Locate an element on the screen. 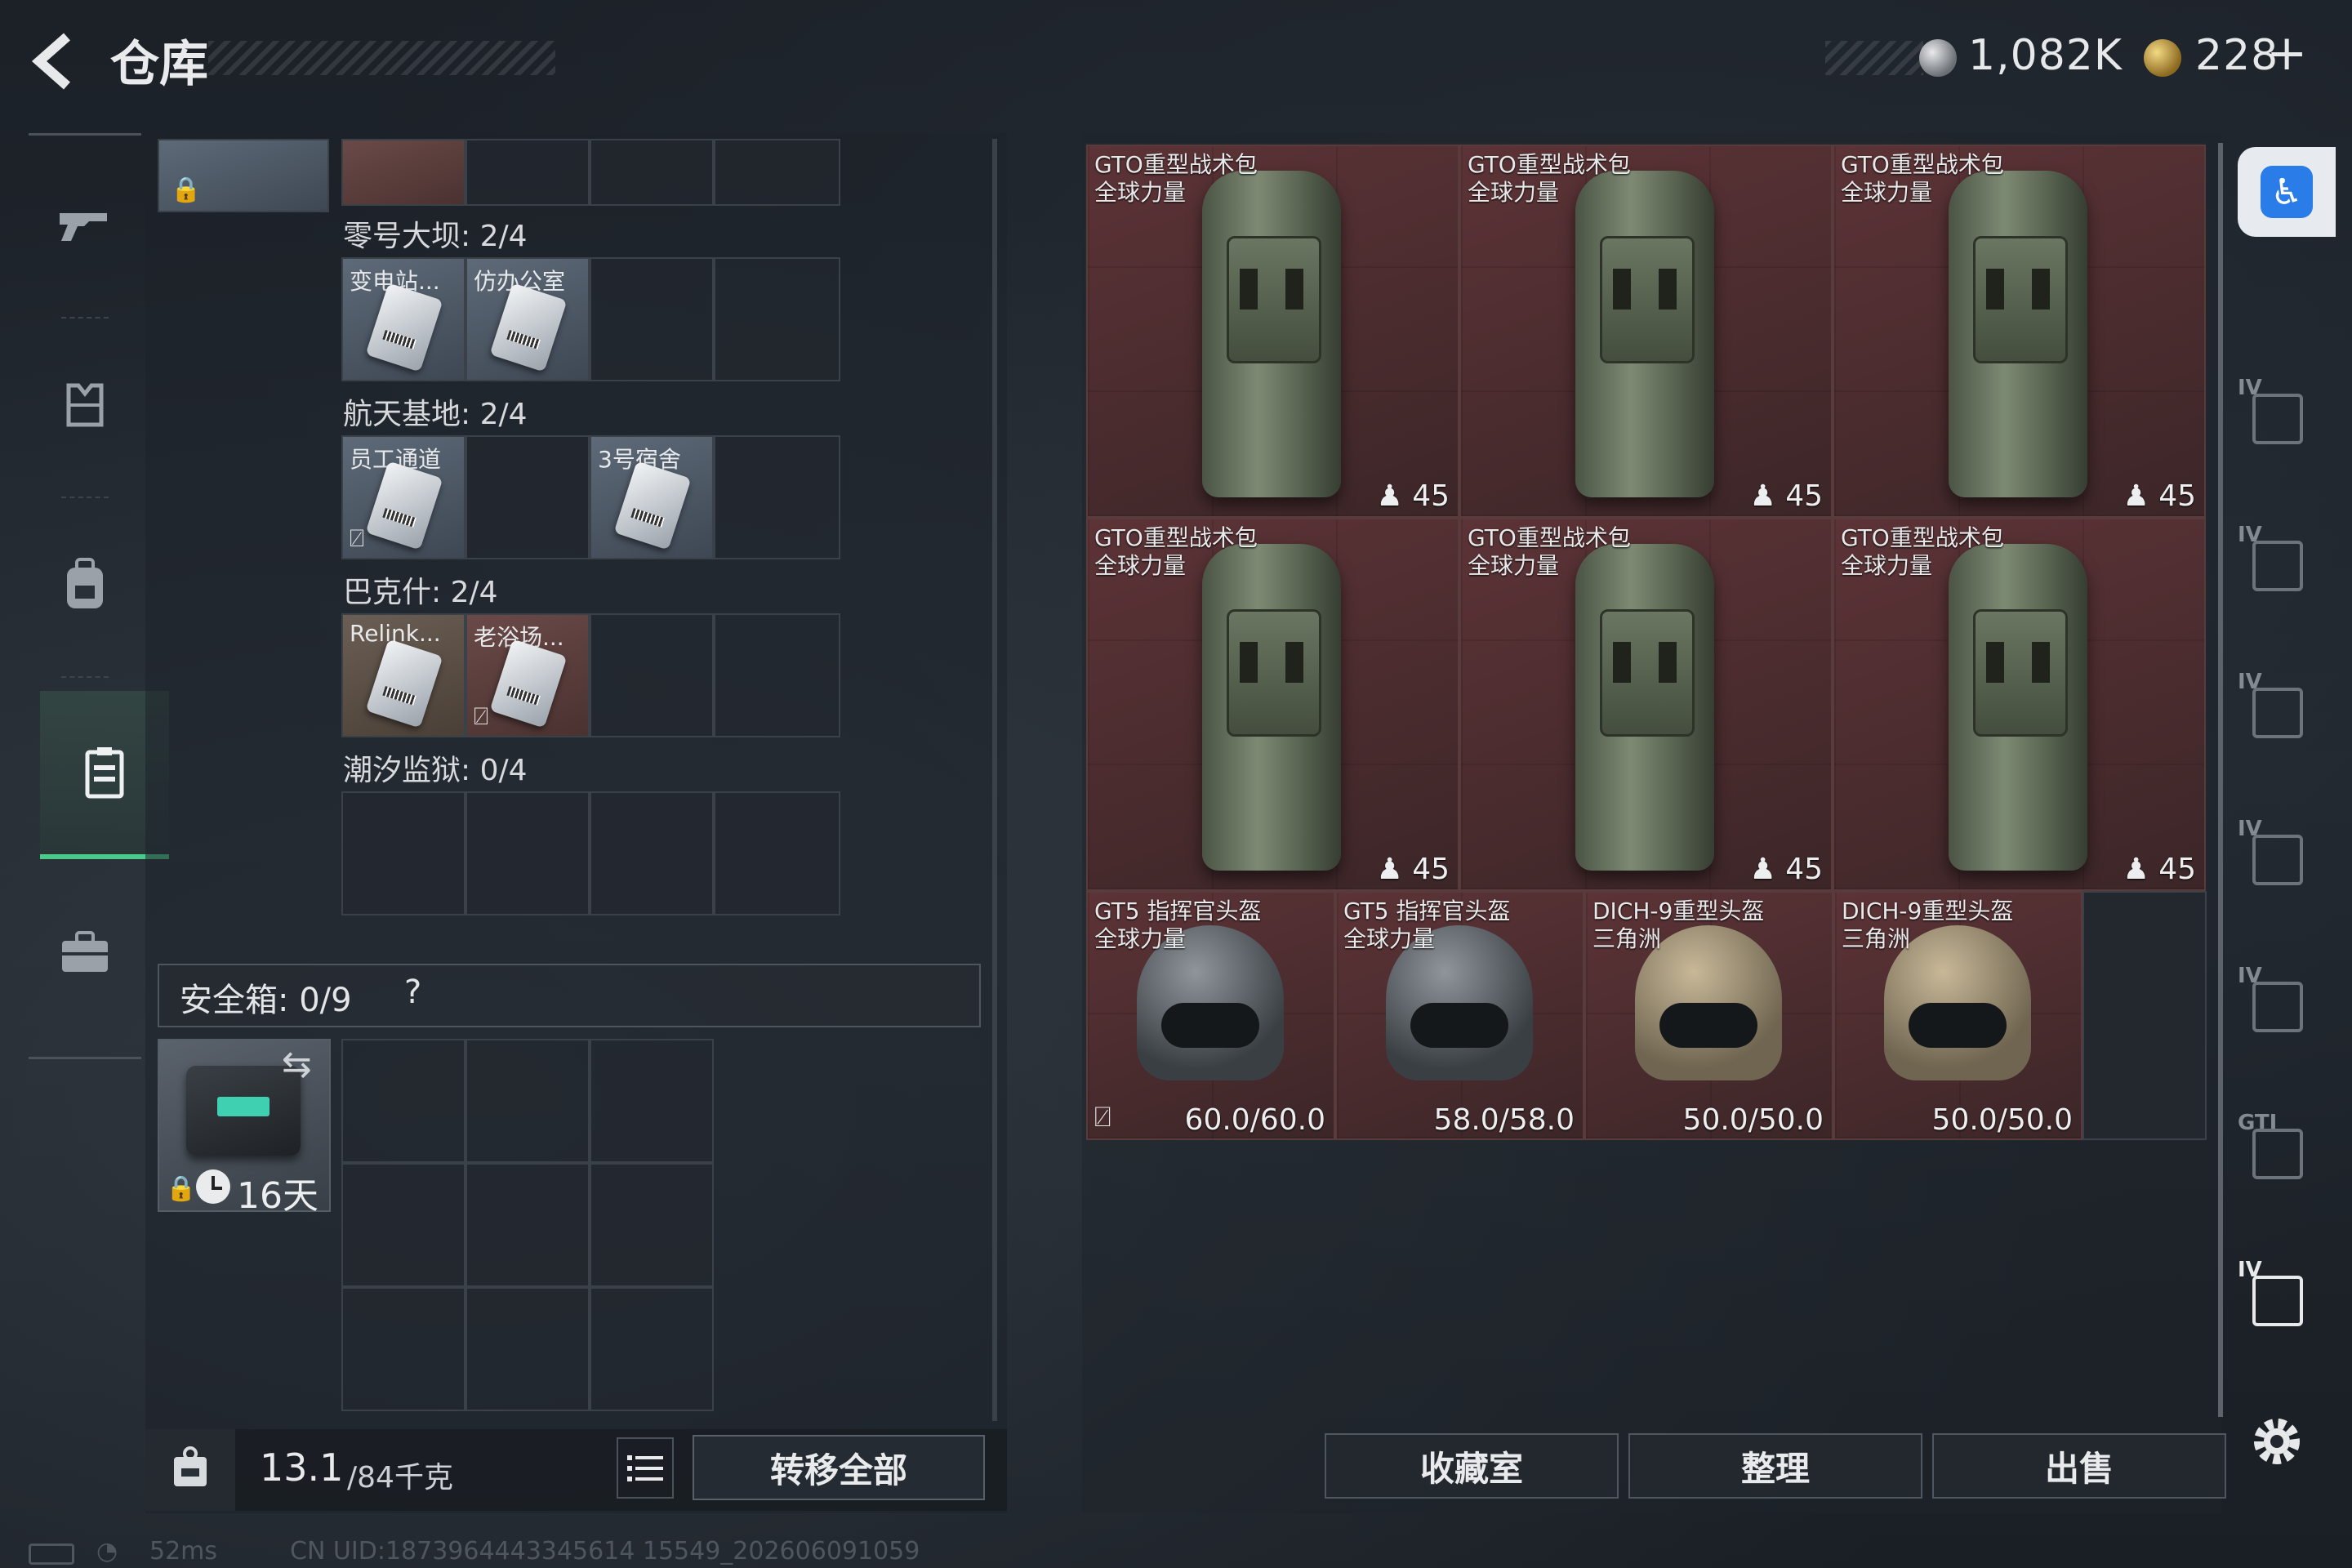 This screenshot has height=1568, width=2352. helmet-item: GT5 指挥官头盔 全球力量 58.0/58.0 is located at coordinates (1459, 1016).